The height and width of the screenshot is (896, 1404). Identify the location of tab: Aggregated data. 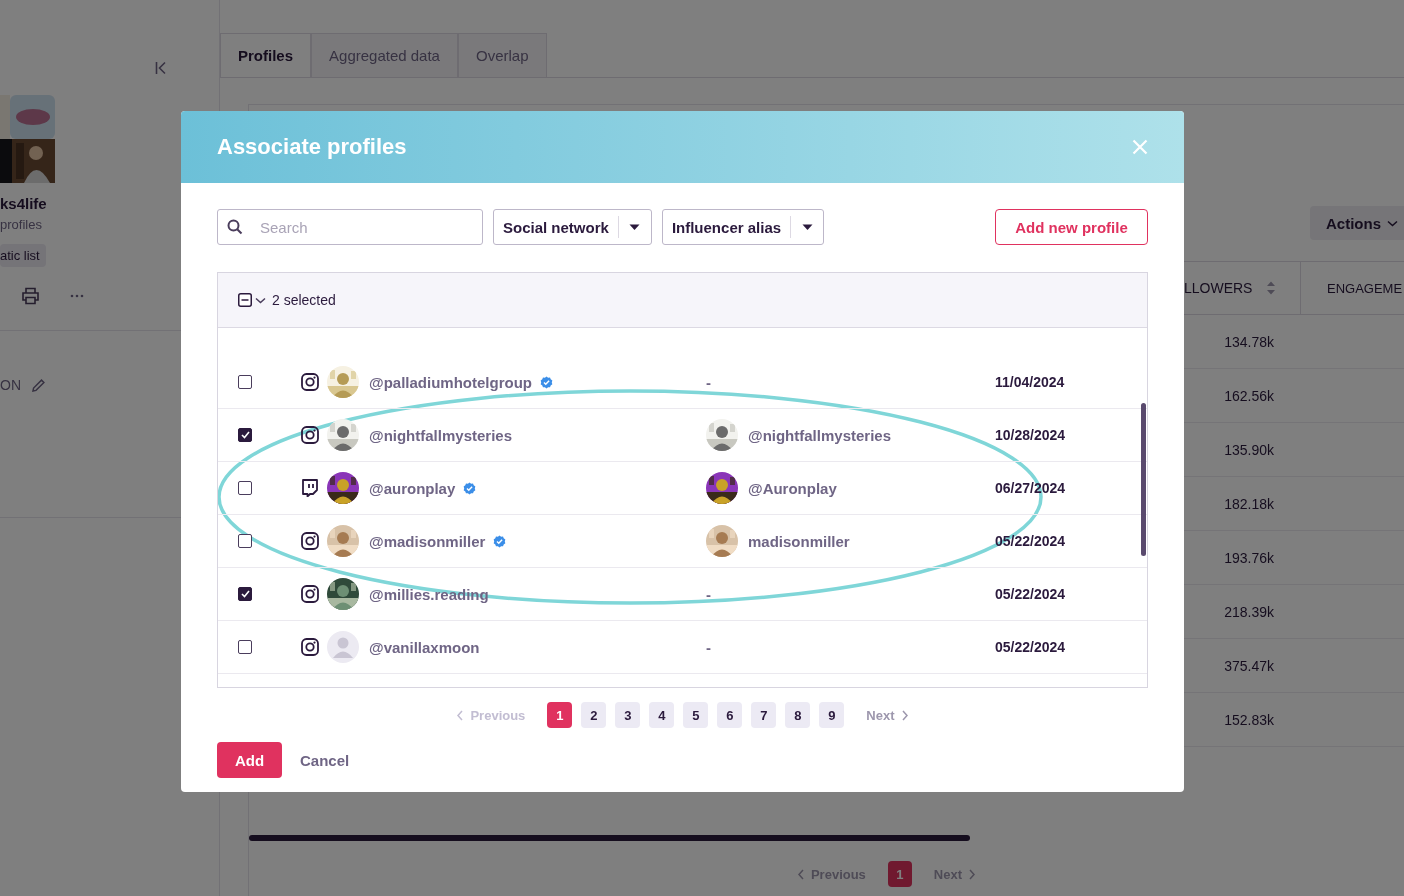
(384, 55).